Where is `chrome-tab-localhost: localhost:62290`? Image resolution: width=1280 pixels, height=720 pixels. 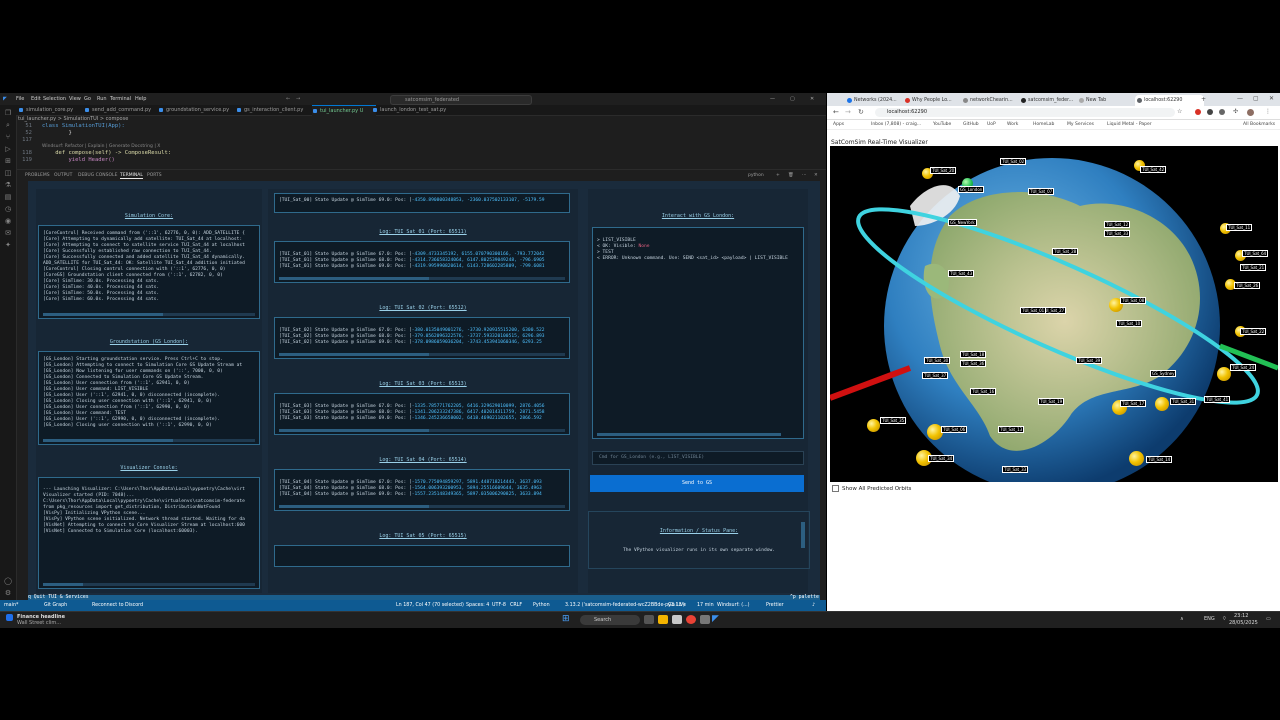
chrome-tab-localhost: localhost:62290 is located at coordinates (1169, 100).